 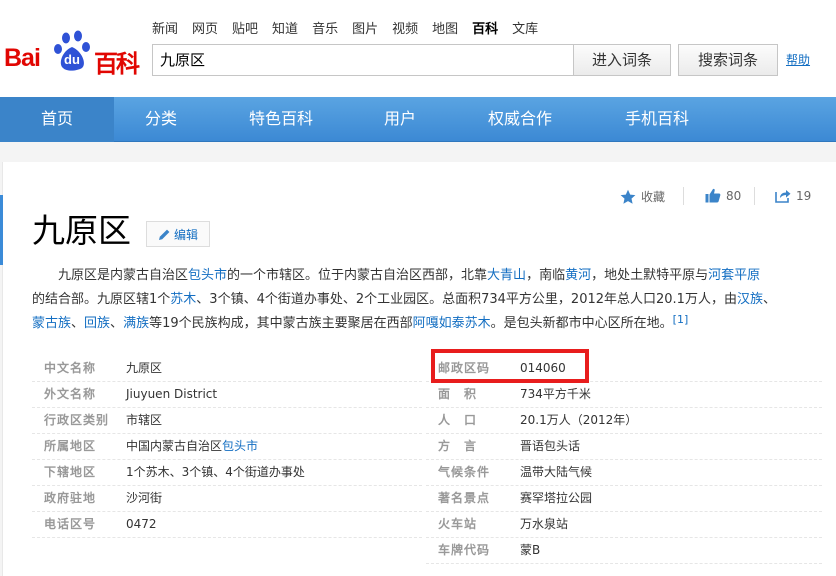 I want to click on help-link: 帮助, so click(x=798, y=59).